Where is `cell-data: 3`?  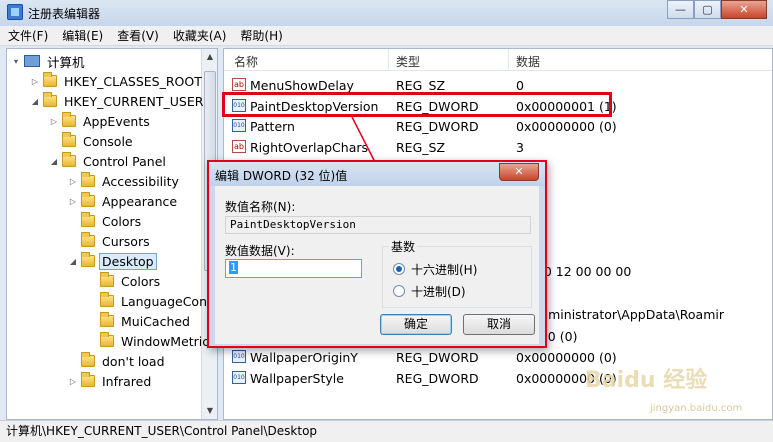 cell-data: 3 is located at coordinates (520, 147).